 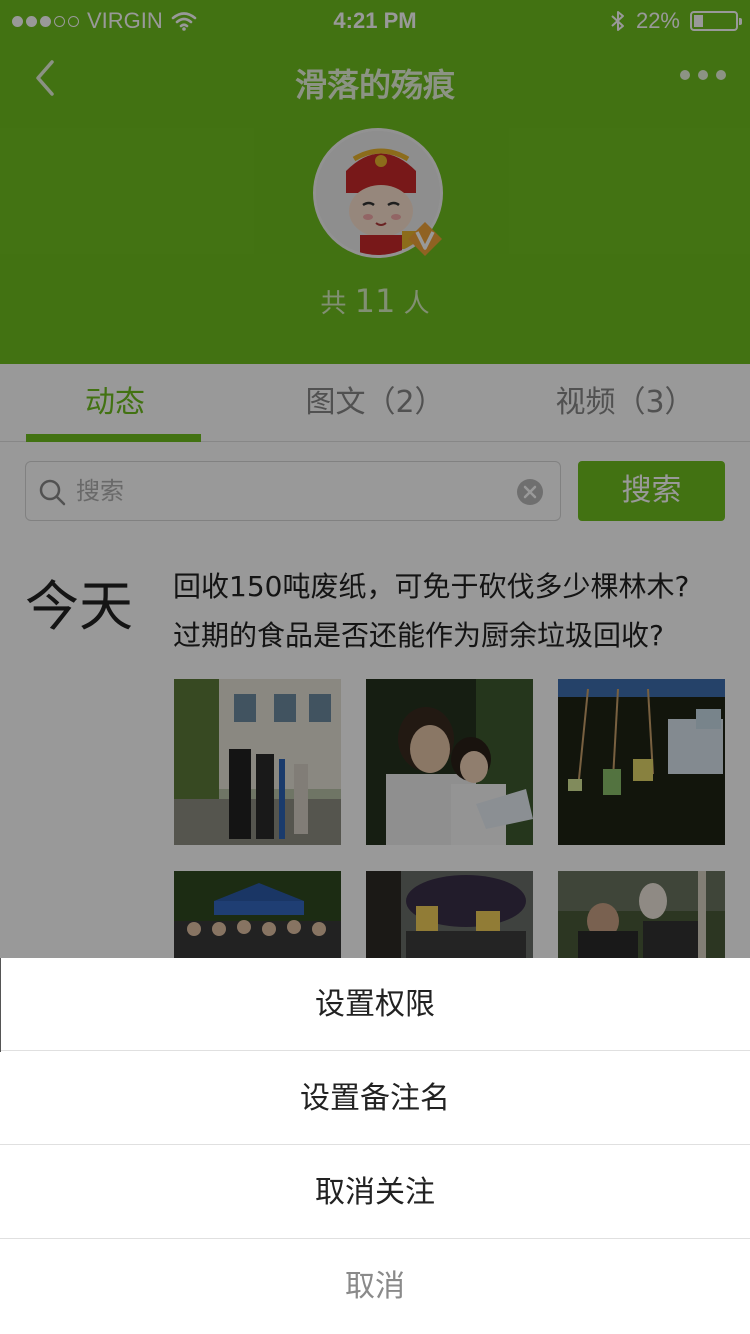 I want to click on sheet-edge-divider, so click(x=0, y=1005).